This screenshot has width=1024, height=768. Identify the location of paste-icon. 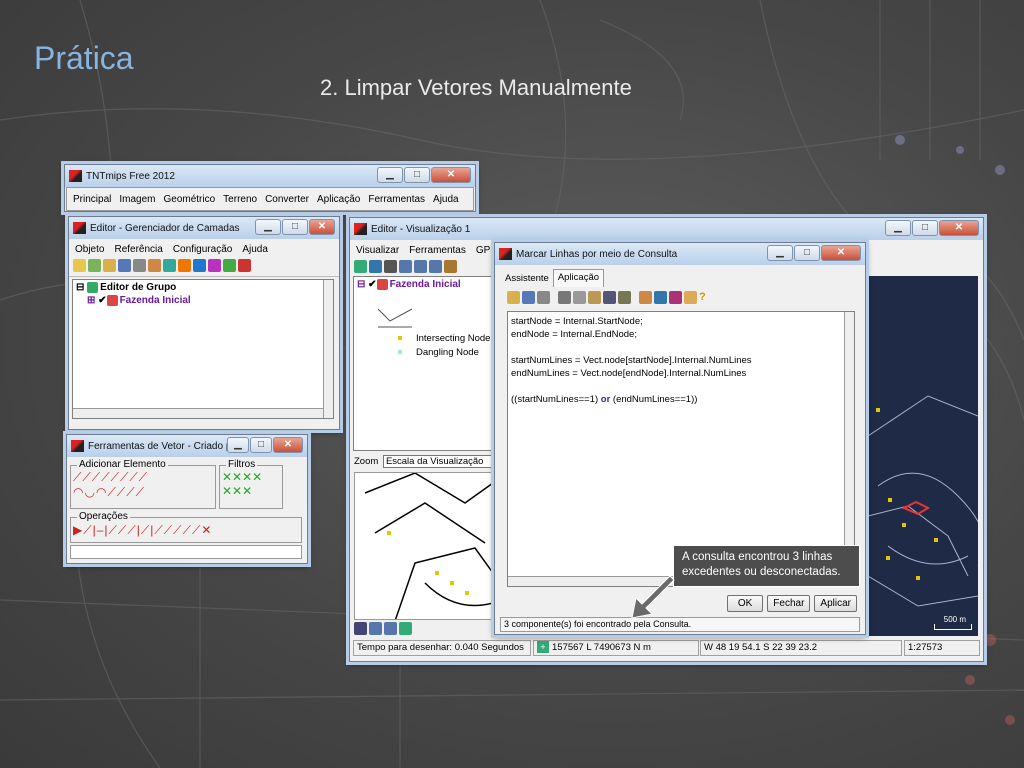
(594, 297).